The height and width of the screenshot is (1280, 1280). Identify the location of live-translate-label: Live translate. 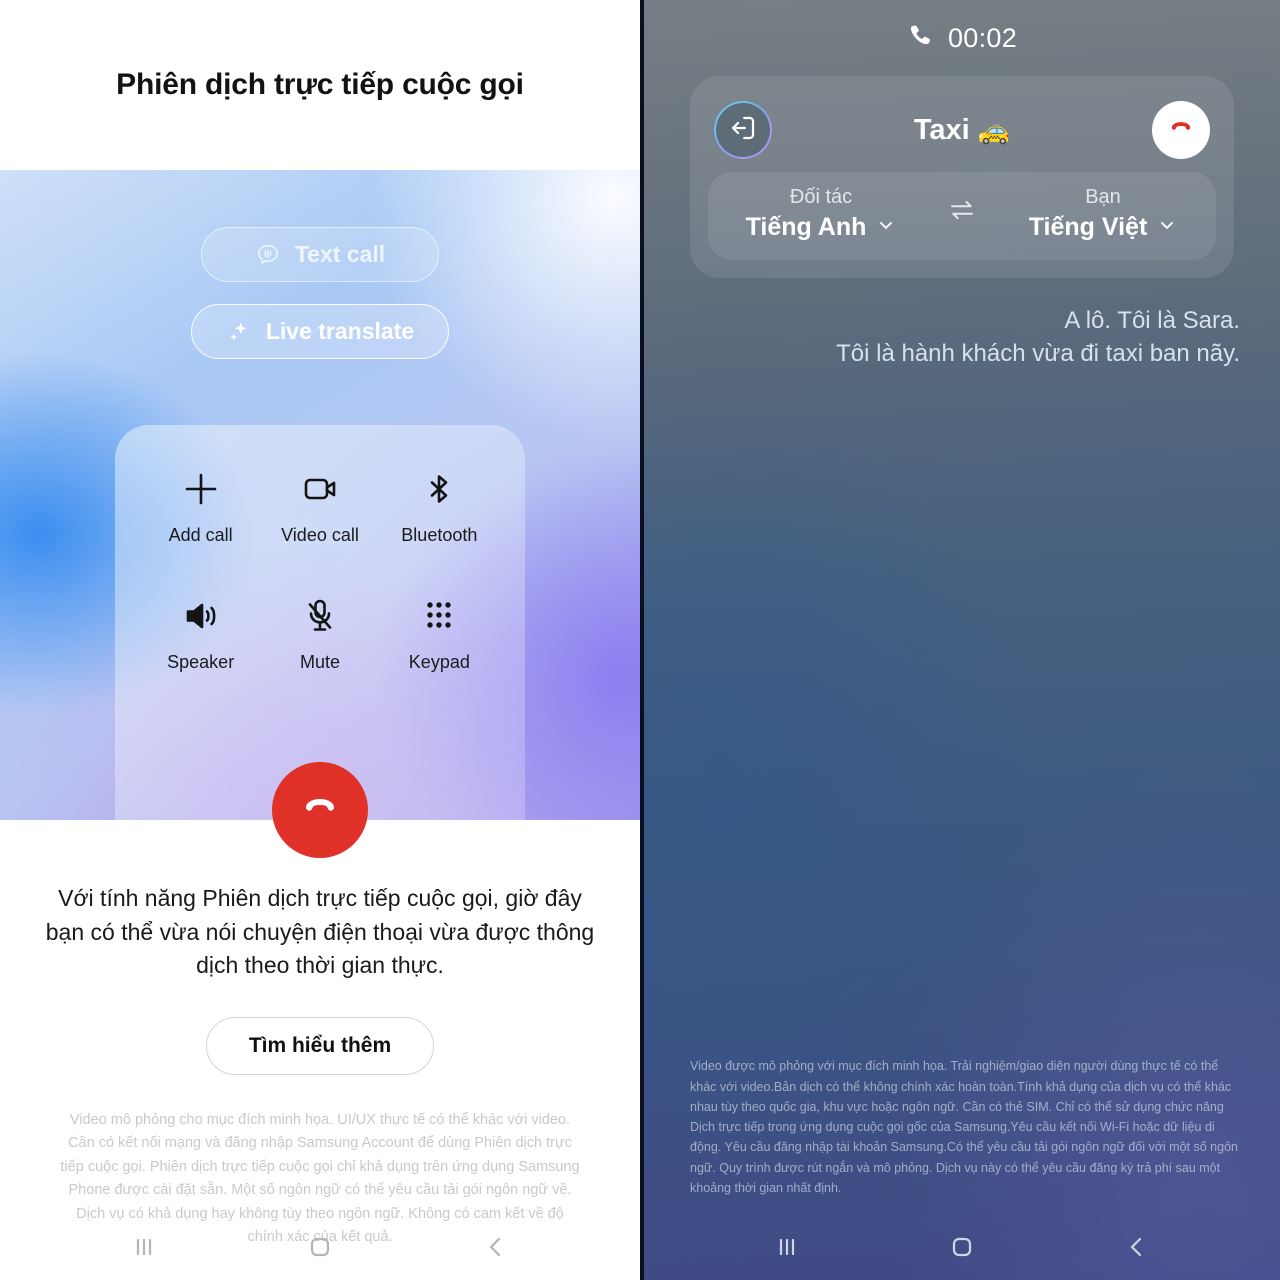
(340, 331).